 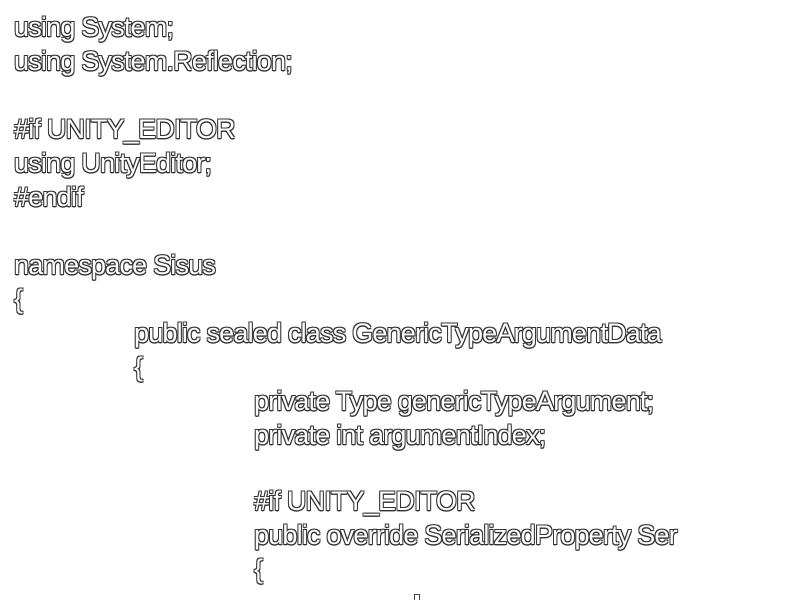 I want to click on code-line-field-argument-index: private int argumentIndex;, so click(x=400, y=435).